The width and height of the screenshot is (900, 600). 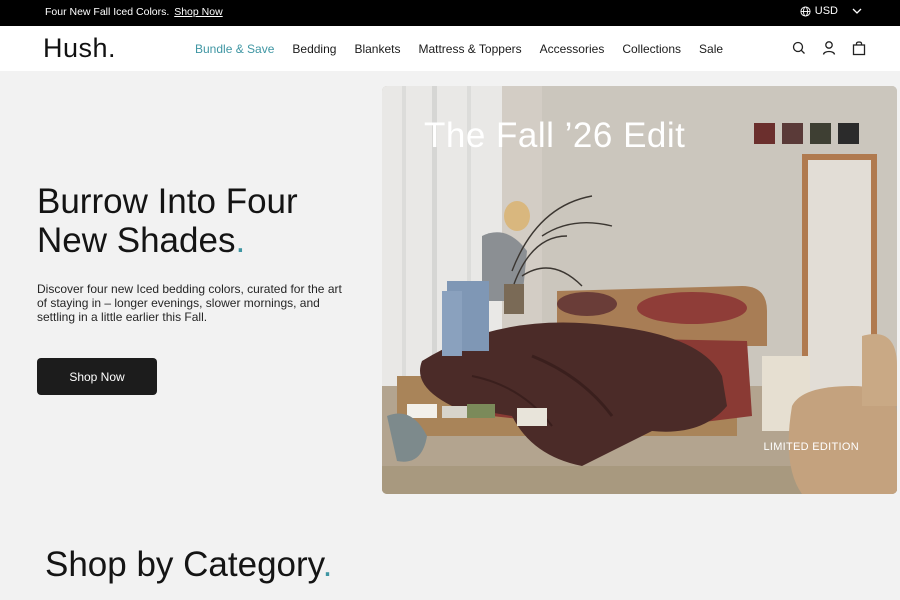 What do you see at coordinates (805, 11) in the screenshot?
I see `globe-icon` at bounding box center [805, 11].